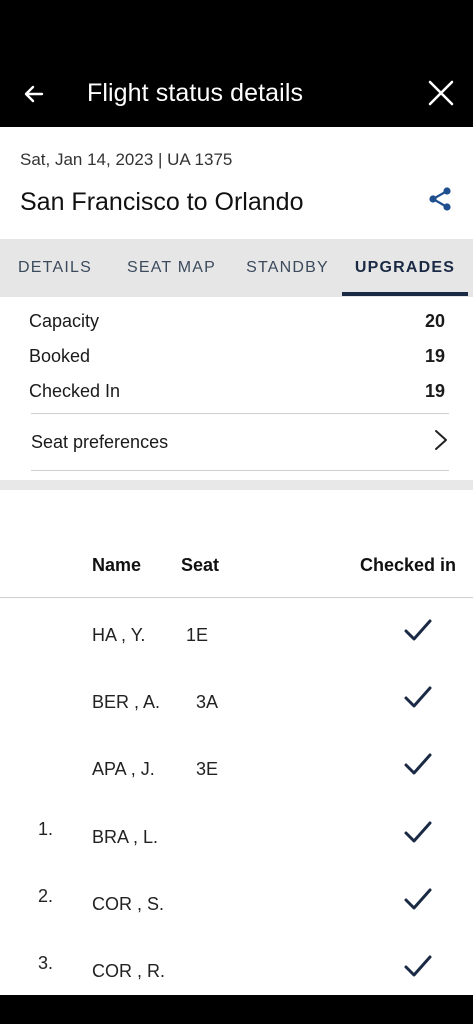  Describe the element at coordinates (34, 94) in the screenshot. I see `arrow-left-icon` at that location.